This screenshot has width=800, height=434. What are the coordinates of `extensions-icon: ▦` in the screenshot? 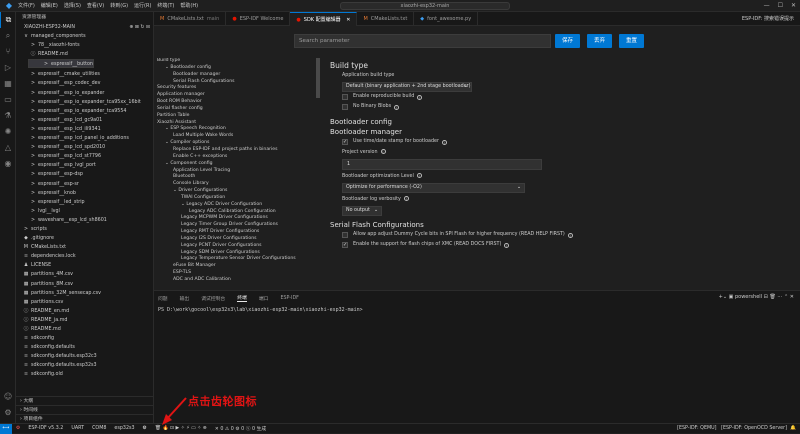 It's located at (8, 84).